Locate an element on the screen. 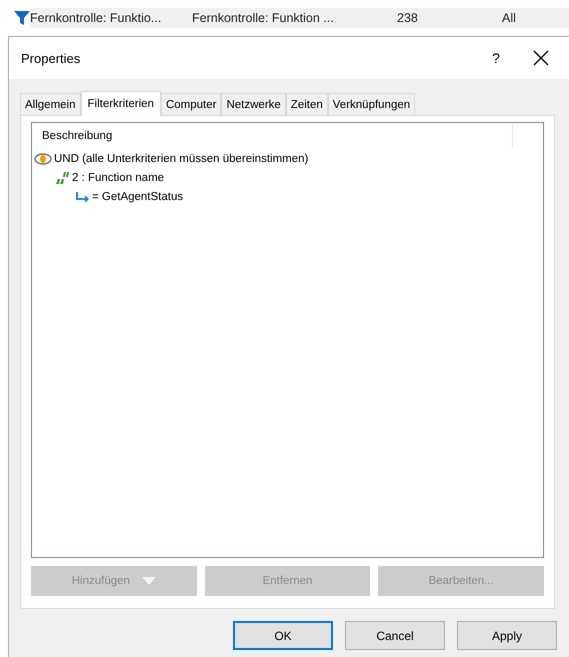 Image resolution: width=569 pixels, height=657 pixels. dialog-button: Apply is located at coordinates (507, 635).